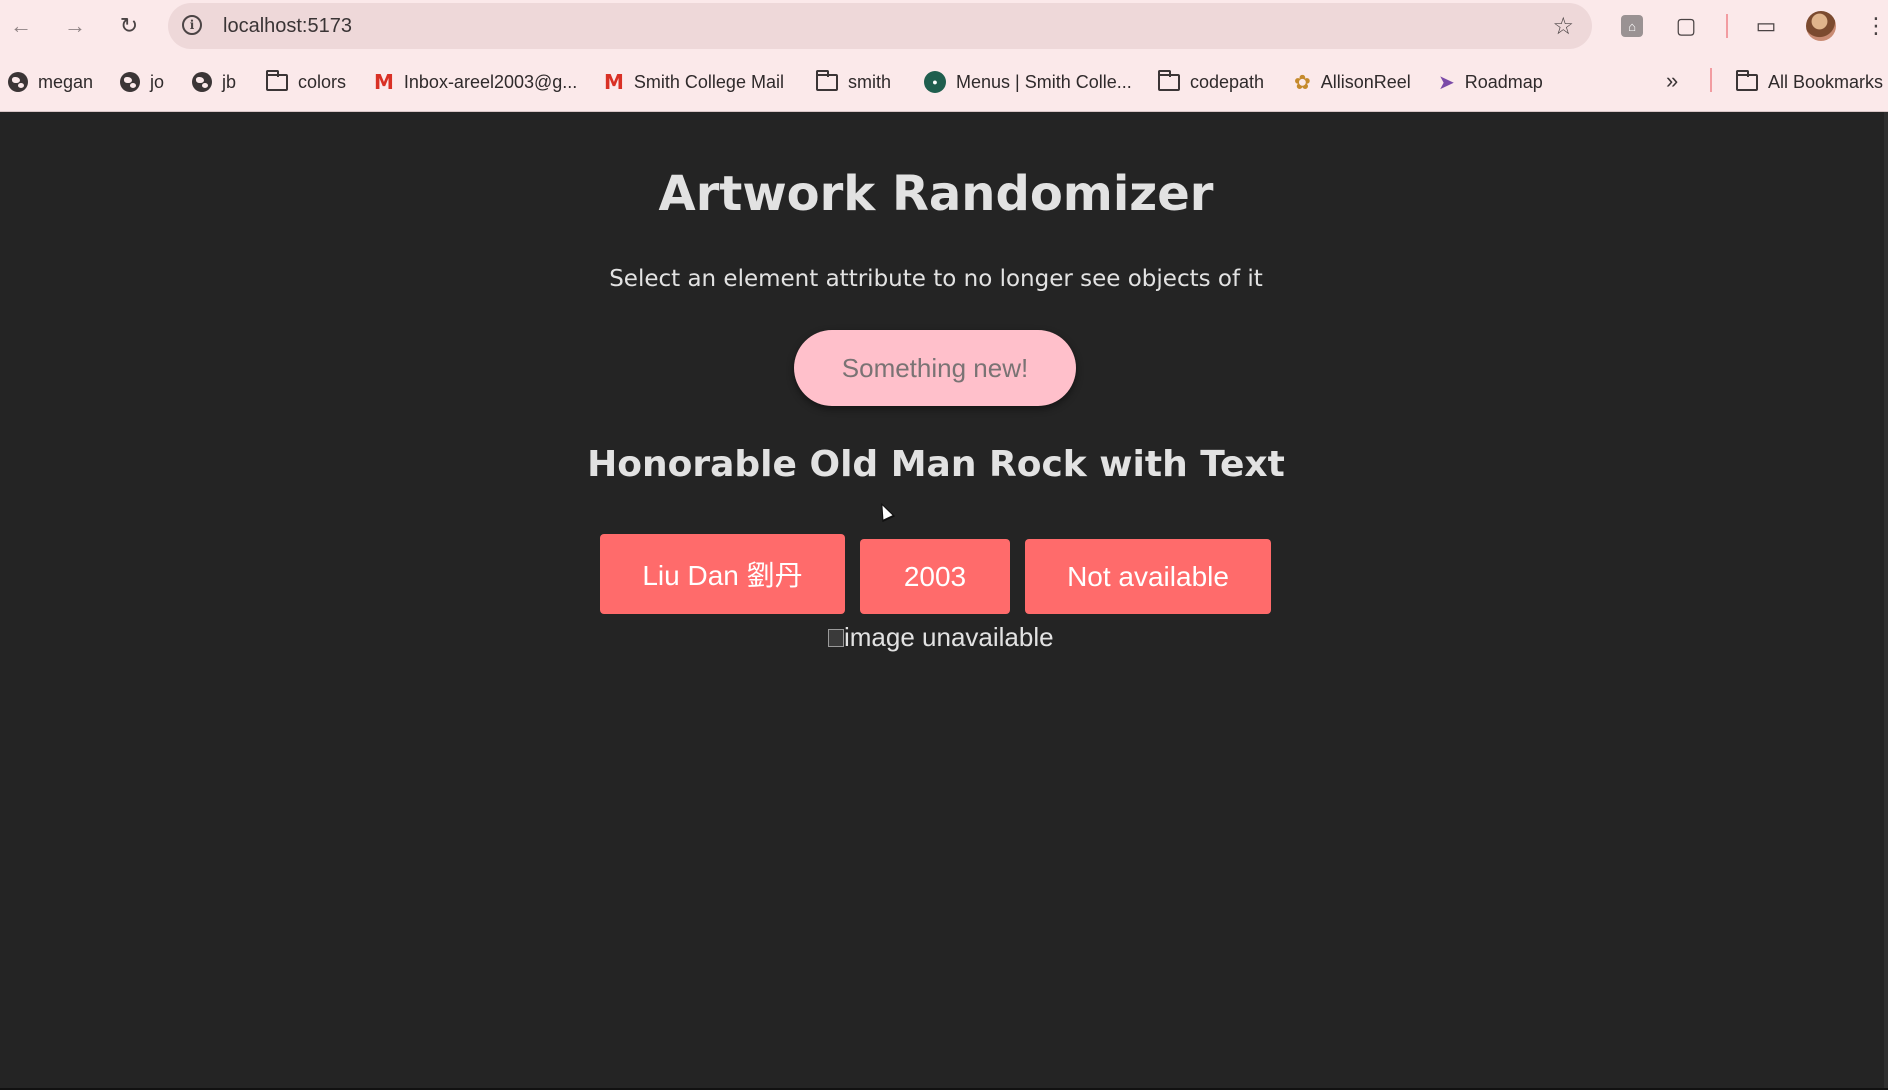  What do you see at coordinates (1821, 26) in the screenshot?
I see `profile-avatar` at bounding box center [1821, 26].